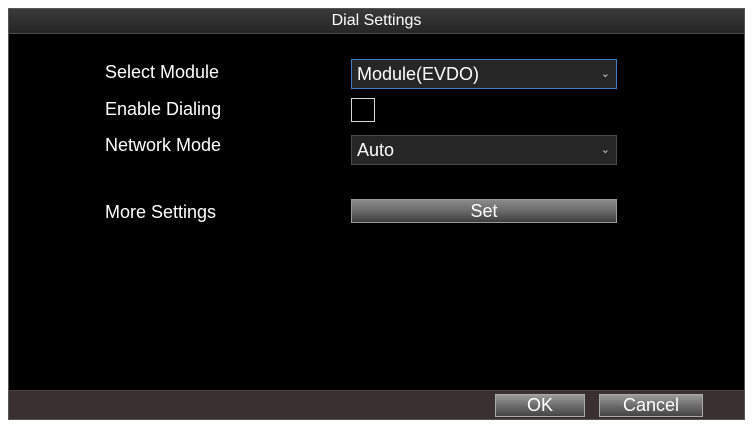 The height and width of the screenshot is (428, 753). What do you see at coordinates (540, 405) in the screenshot?
I see `ok-button: OK` at bounding box center [540, 405].